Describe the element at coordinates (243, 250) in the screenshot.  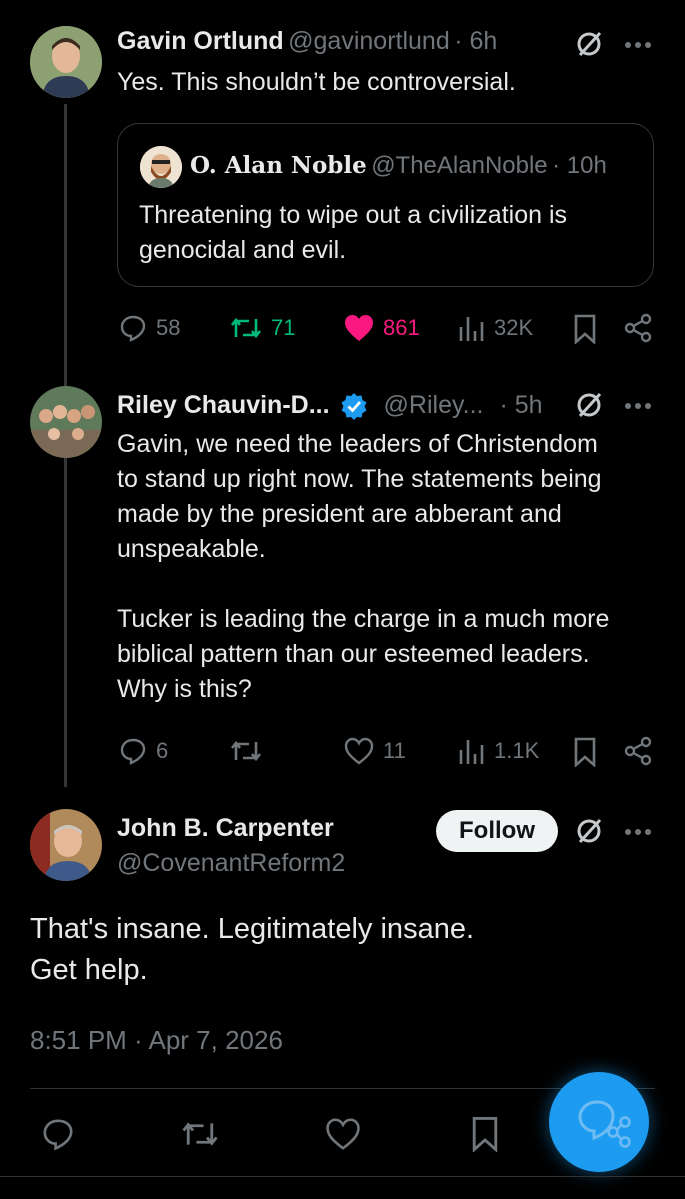
I see `quote-text-line: genocidal and evil.` at that location.